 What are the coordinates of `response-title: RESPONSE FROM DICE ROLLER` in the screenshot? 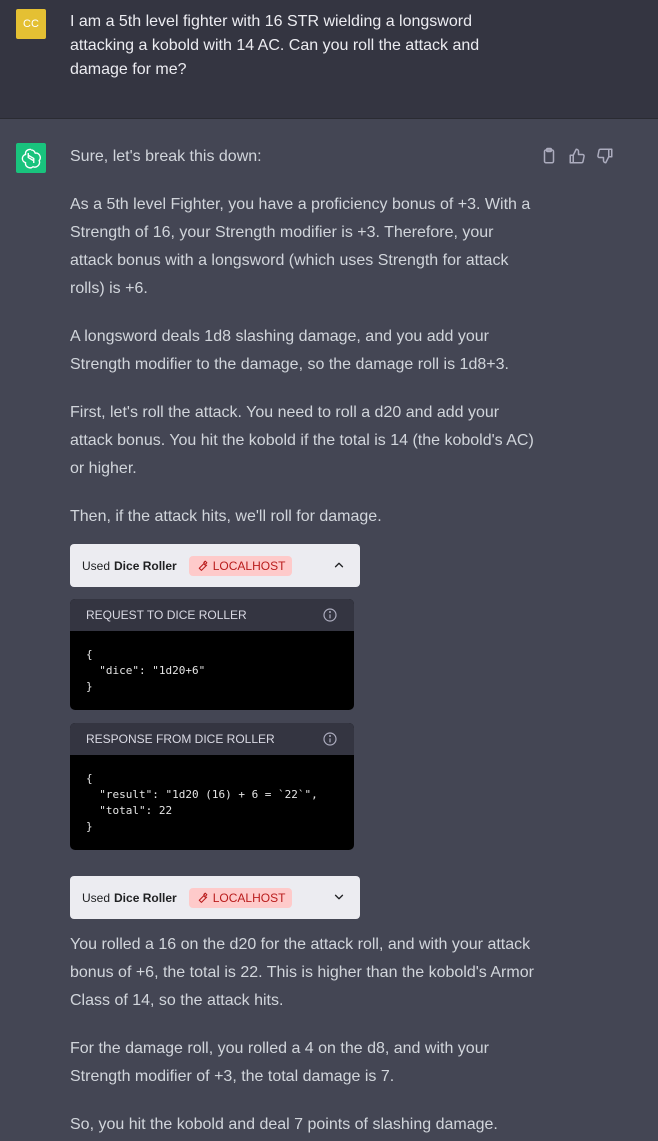 It's located at (180, 739).